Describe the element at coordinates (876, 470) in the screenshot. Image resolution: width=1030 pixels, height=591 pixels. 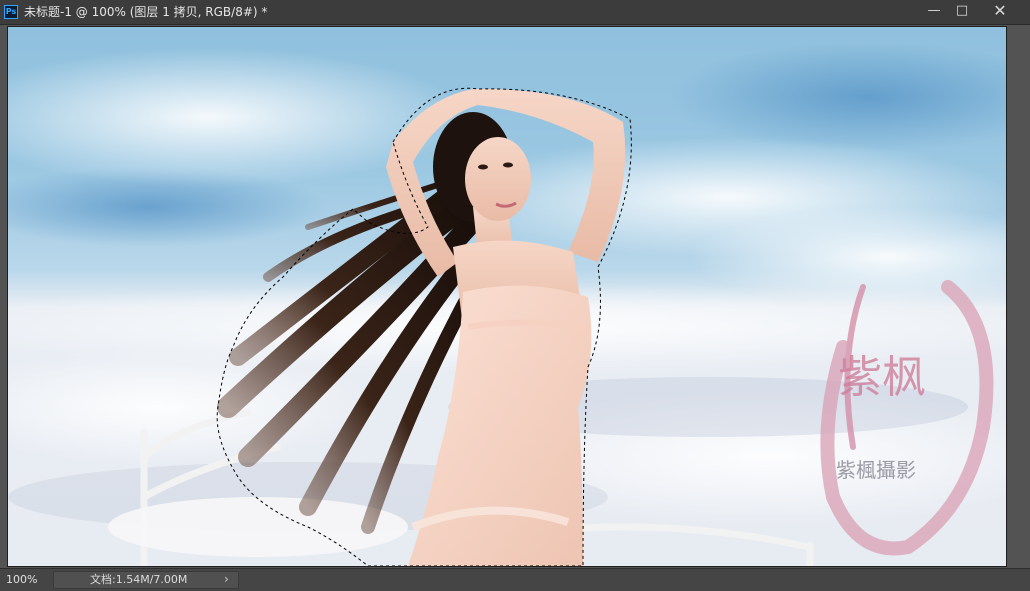
I see `watermark-caption: 紫楓攝影` at that location.